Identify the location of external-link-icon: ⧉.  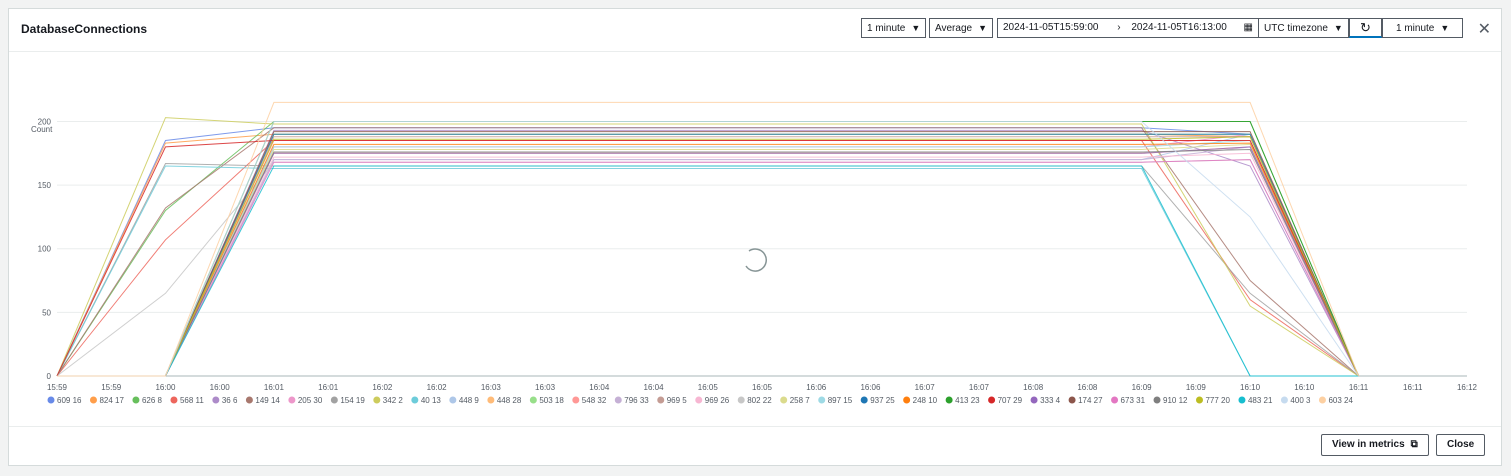
(1414, 444).